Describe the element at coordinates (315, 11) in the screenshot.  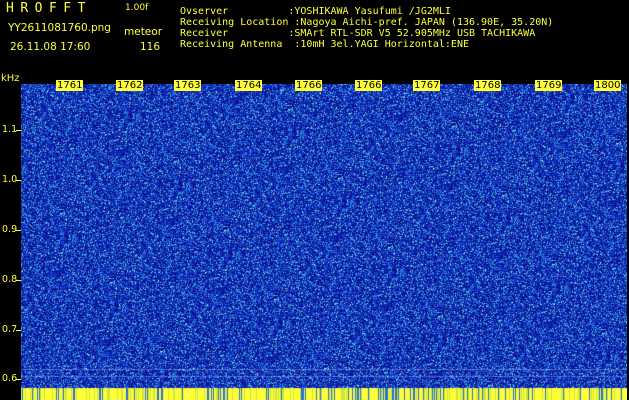
I see `observer-line: Ovserver :YOSHIKAWA Yasufumi /JG2MLI` at that location.